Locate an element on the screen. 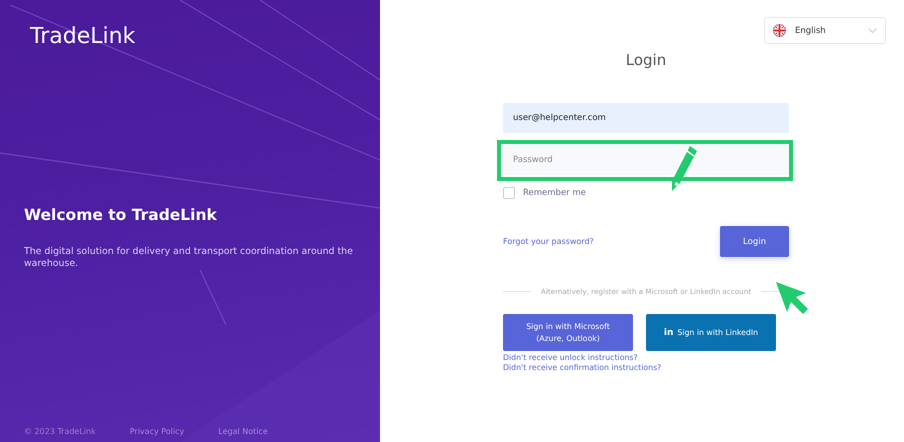  logo: TradeLink is located at coordinates (83, 36).